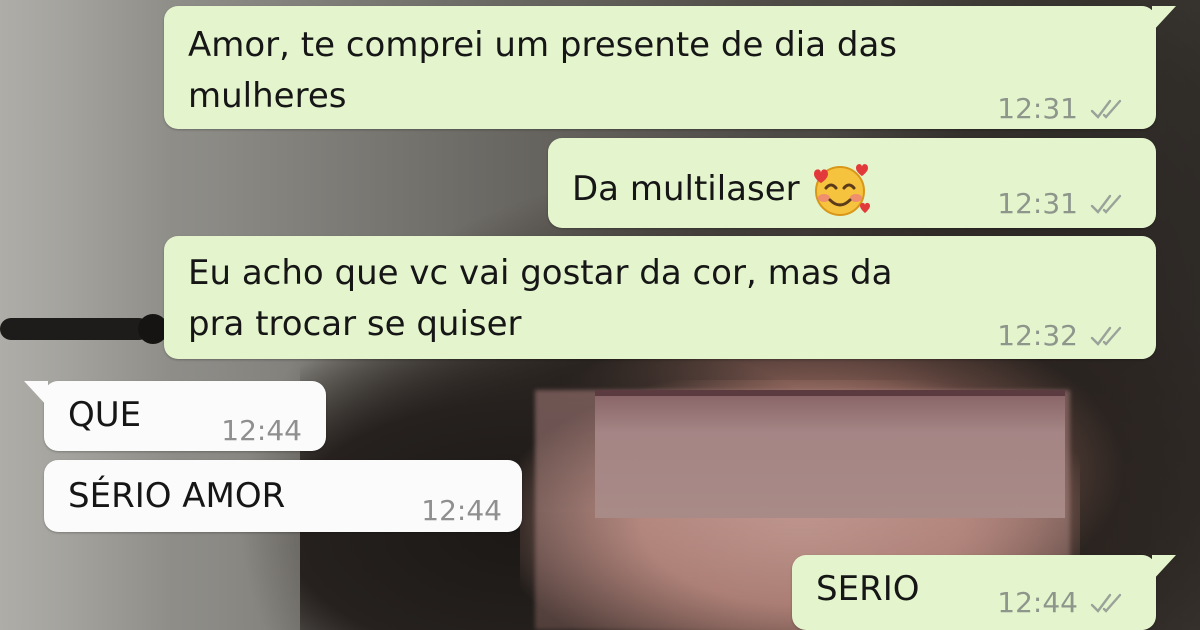 This screenshot has height=630, width=1200. I want to click on message-meta: 12:32, so click(1064, 335).